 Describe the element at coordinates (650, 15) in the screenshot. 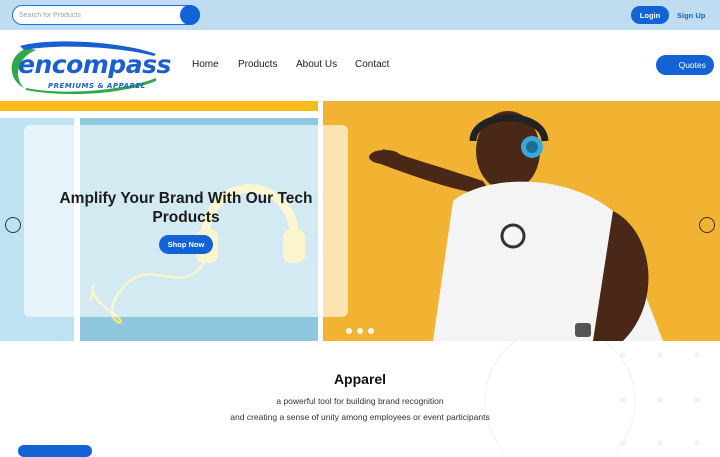

I see `login-button: Login` at that location.